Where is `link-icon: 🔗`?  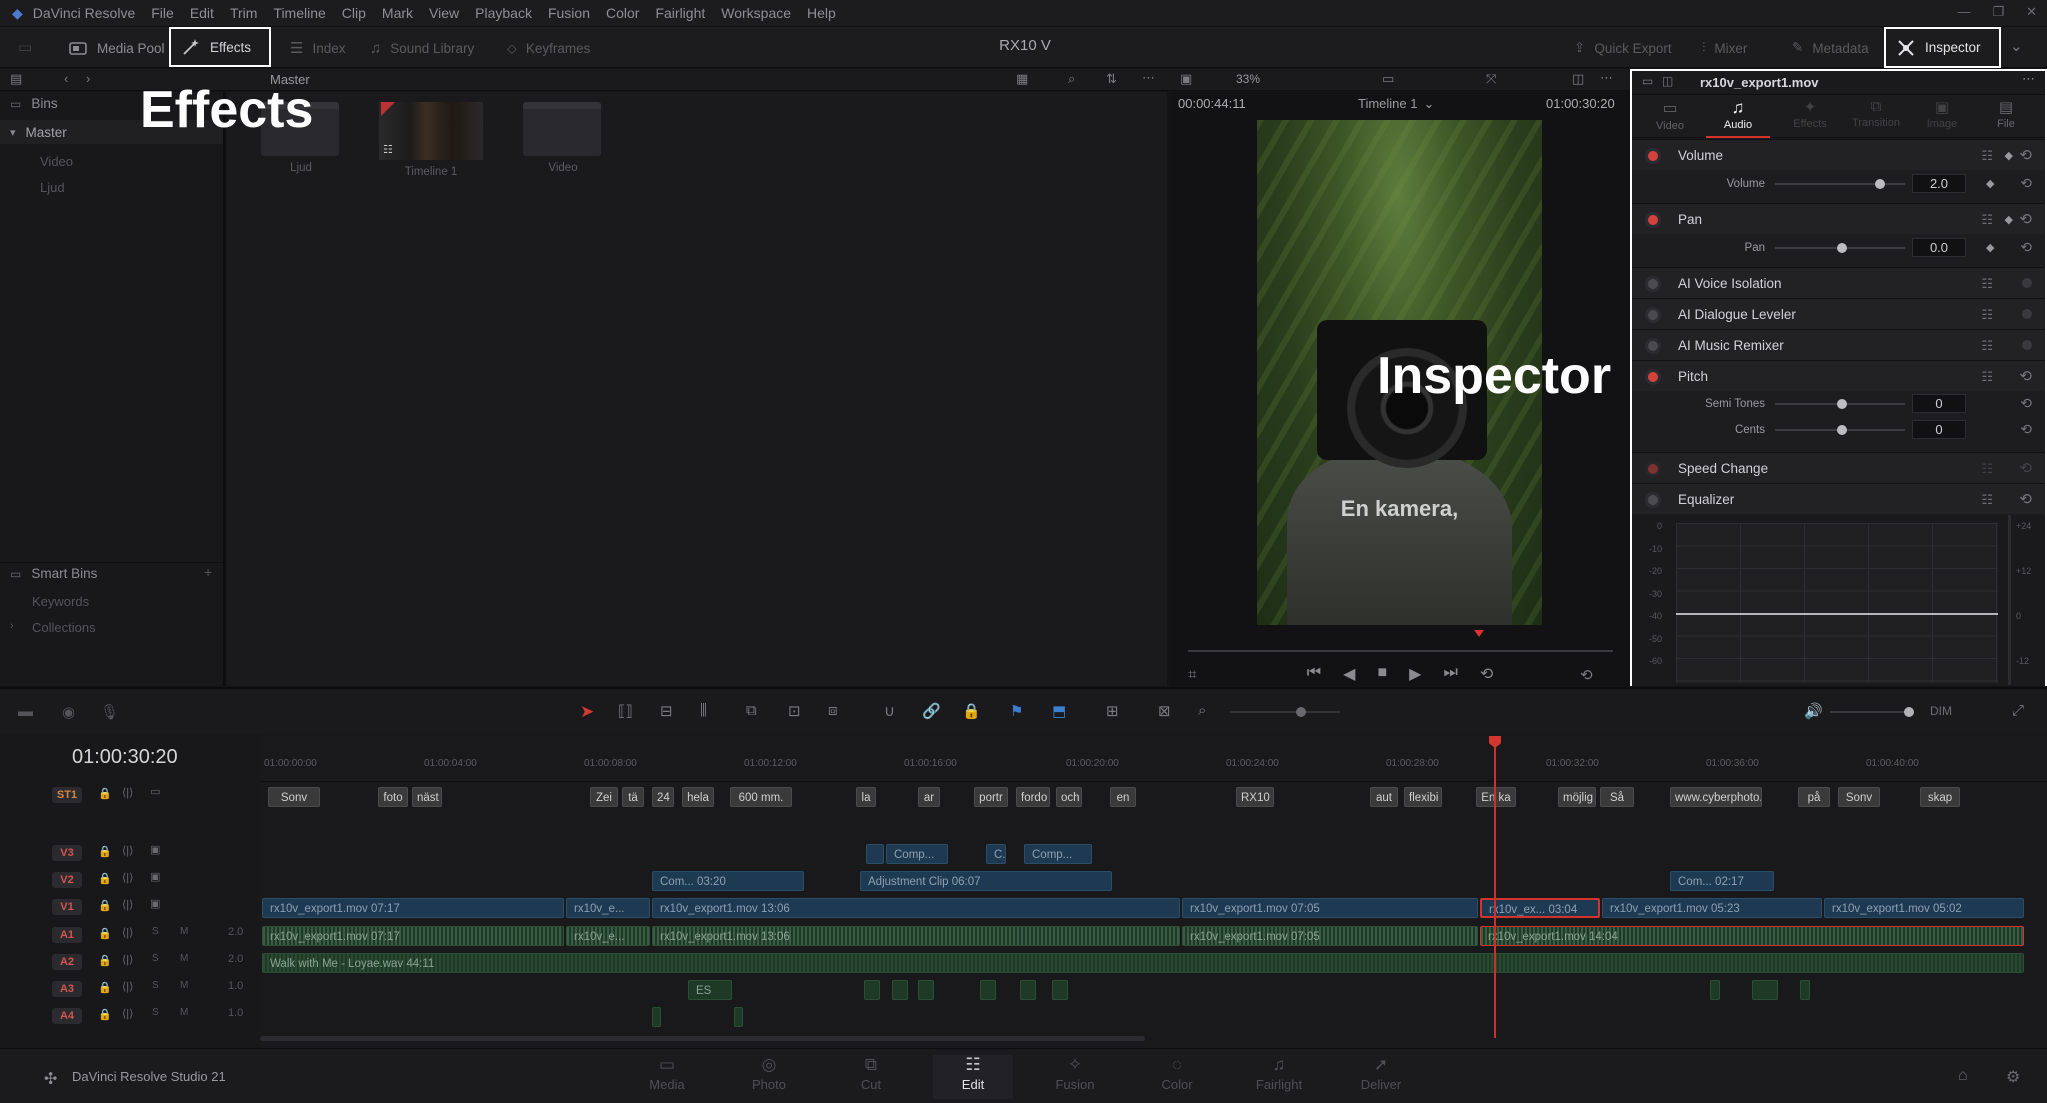 link-icon: 🔗 is located at coordinates (931, 711).